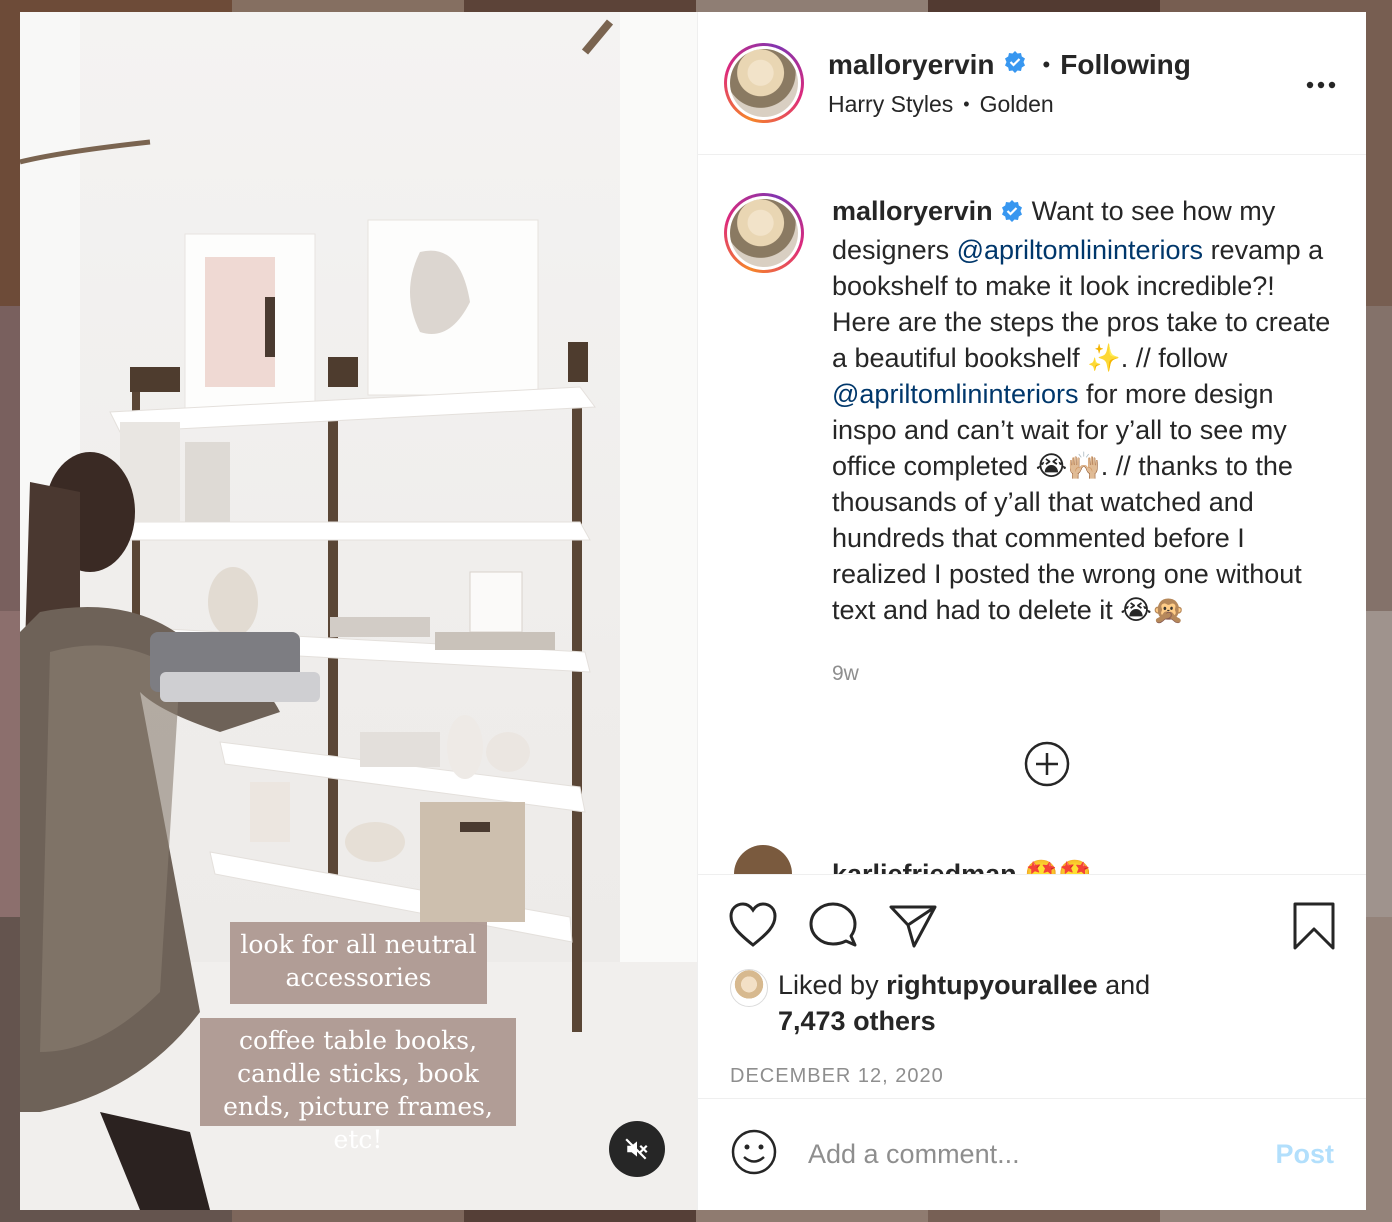 The height and width of the screenshot is (1222, 1392). Describe the element at coordinates (837, 1076) in the screenshot. I see `post-date: DECEMBER 12, 2020` at that location.